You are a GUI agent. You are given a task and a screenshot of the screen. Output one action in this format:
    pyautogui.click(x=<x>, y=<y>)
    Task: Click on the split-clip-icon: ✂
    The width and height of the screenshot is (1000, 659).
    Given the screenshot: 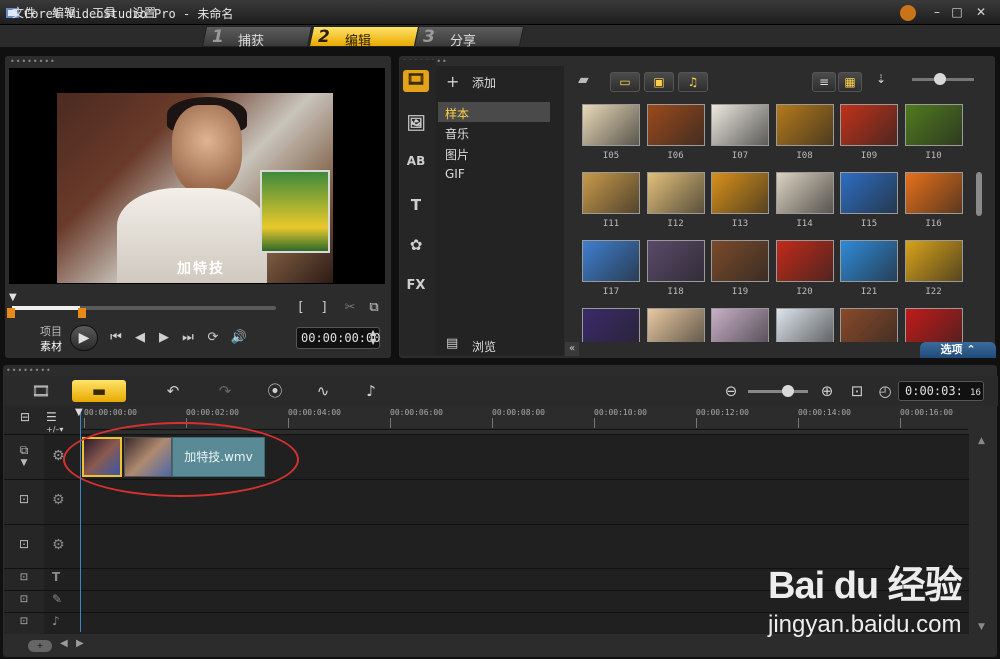 What is the action you would take?
    pyautogui.click(x=350, y=307)
    